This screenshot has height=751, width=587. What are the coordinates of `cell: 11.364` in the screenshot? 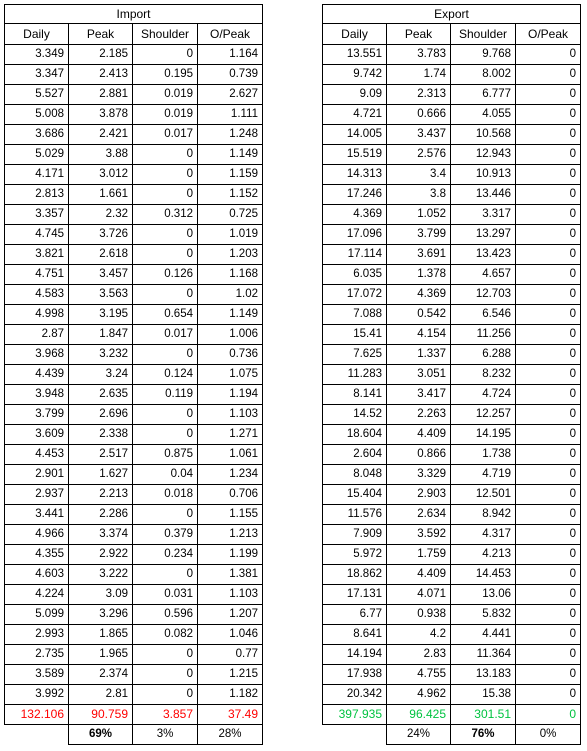 It's located at (483, 654).